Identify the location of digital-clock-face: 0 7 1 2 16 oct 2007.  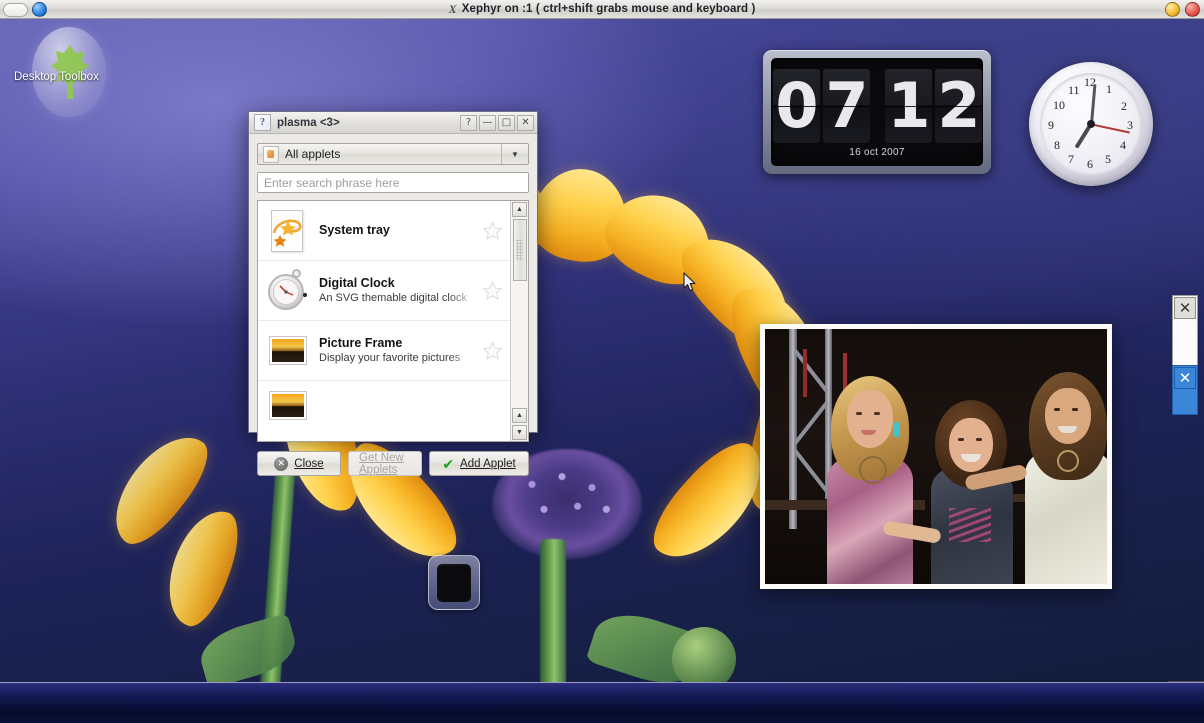
(877, 112).